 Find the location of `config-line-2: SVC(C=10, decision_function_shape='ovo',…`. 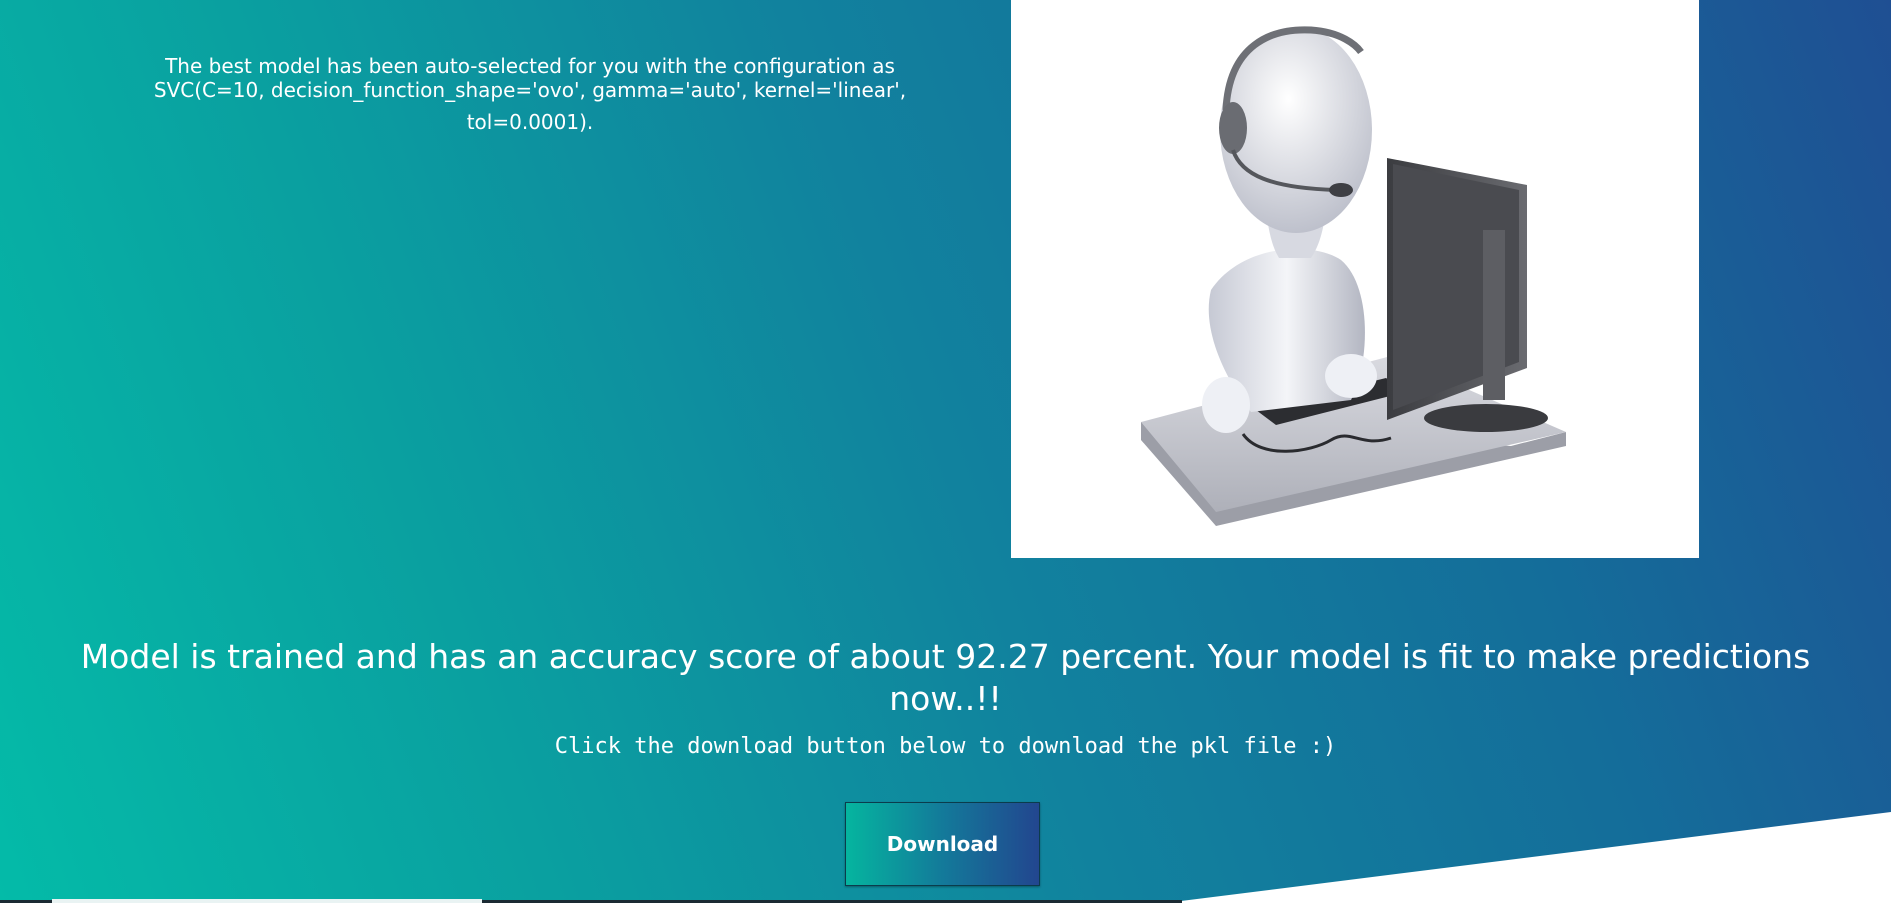

config-line-2: SVC(C=10, decision_function_shape='ovo',… is located at coordinates (530, 90).